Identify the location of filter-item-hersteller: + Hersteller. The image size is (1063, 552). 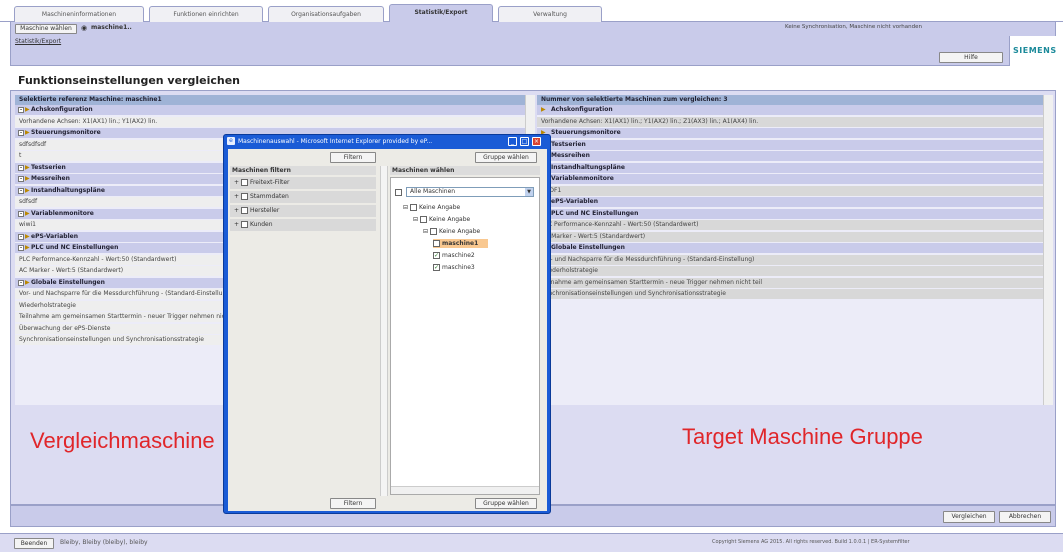
(303, 211).